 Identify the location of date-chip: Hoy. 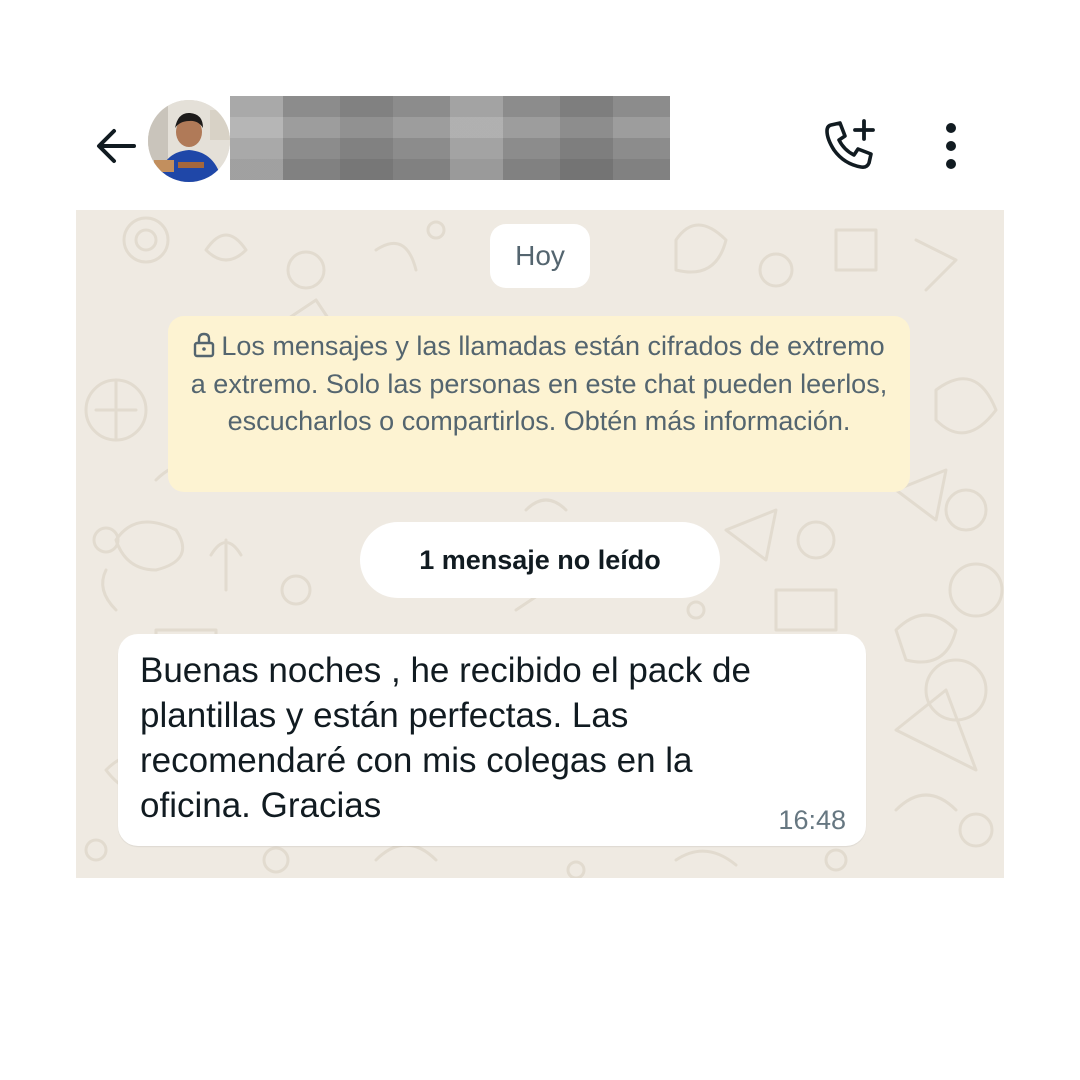
(540, 256).